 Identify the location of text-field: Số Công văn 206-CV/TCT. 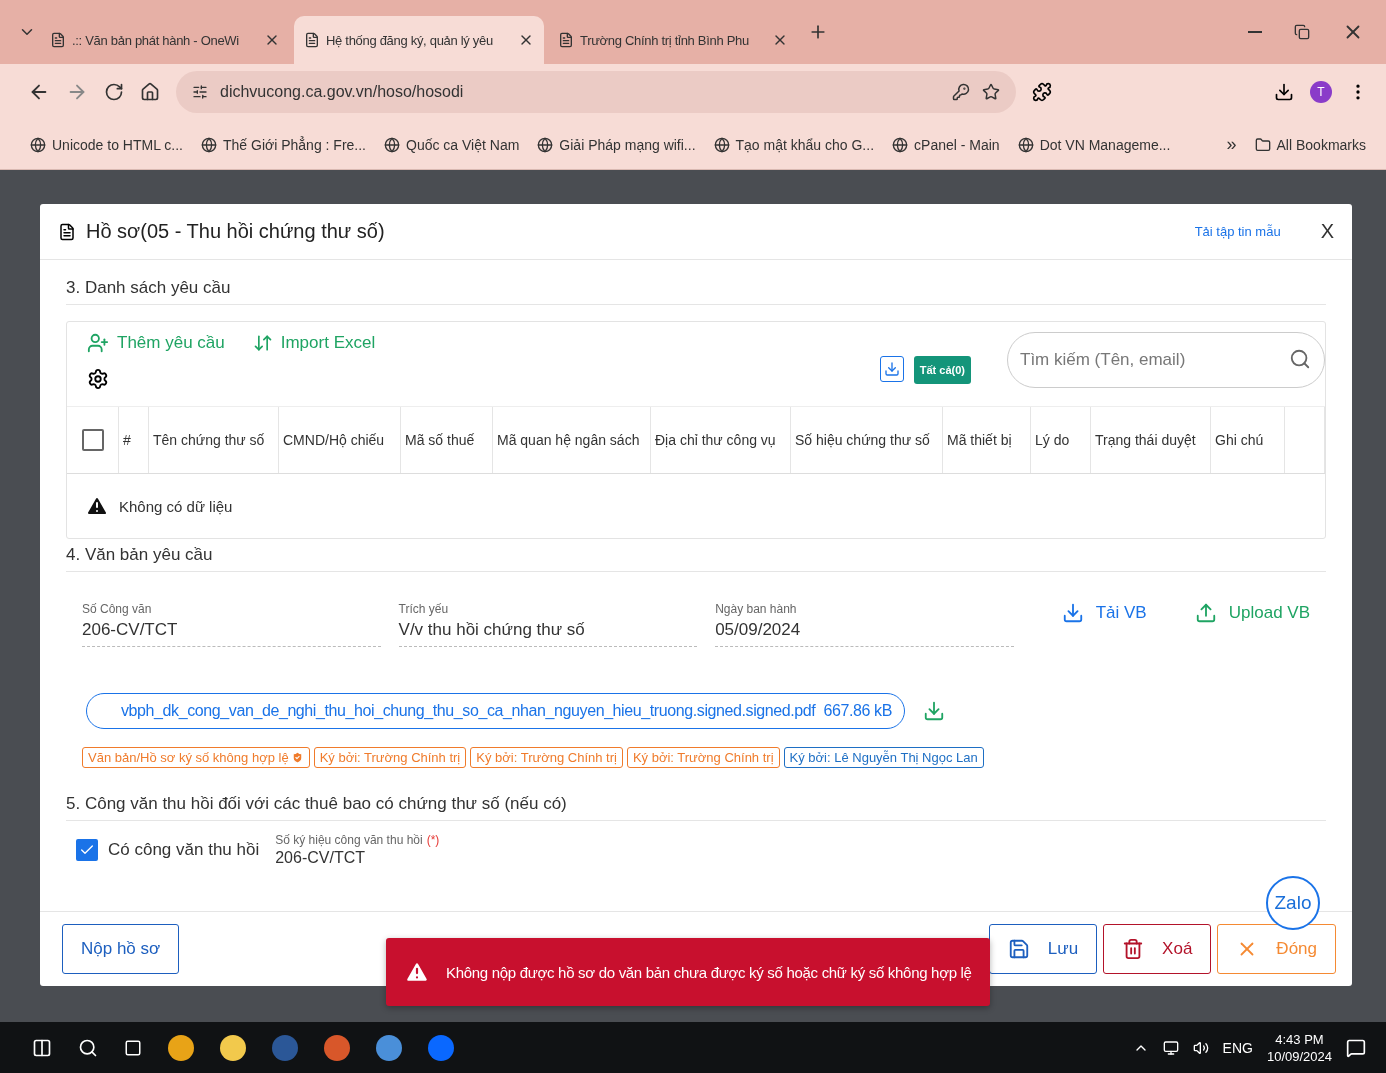
(231, 624).